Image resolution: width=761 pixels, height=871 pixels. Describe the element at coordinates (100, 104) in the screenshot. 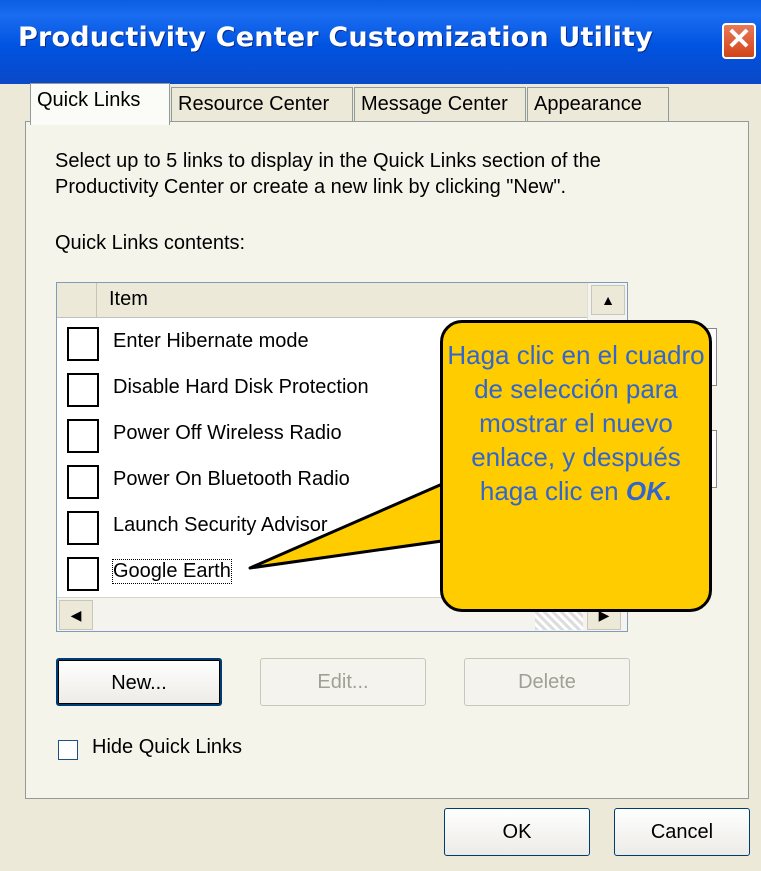

I see `tab-quick-links: Quick Links` at that location.